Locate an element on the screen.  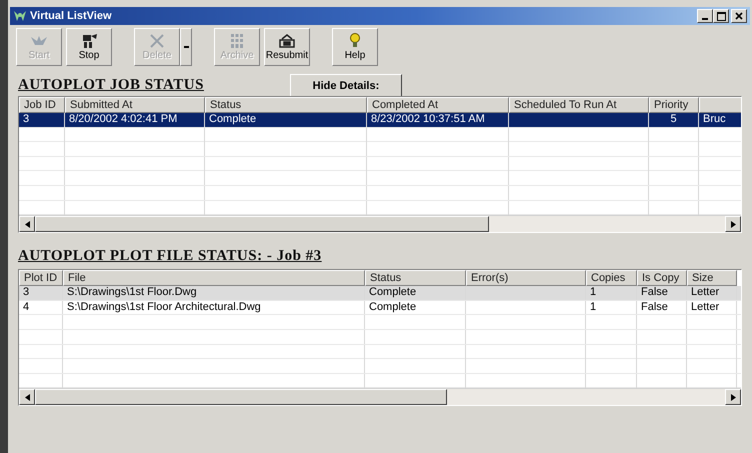
window-title: Virtual ListView is located at coordinates (71, 16).